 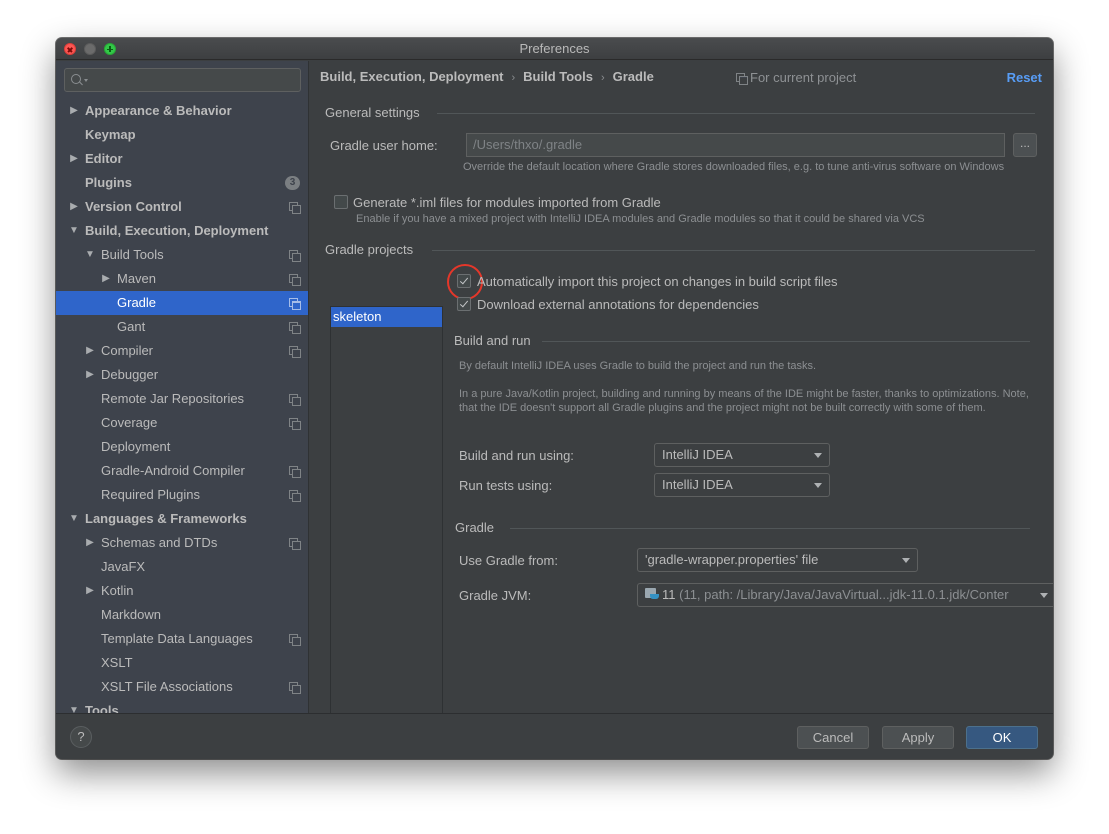 What do you see at coordinates (182, 471) in the screenshot?
I see `sidebar-item-gradle-android-compiler: Gradle-Android Compiler` at bounding box center [182, 471].